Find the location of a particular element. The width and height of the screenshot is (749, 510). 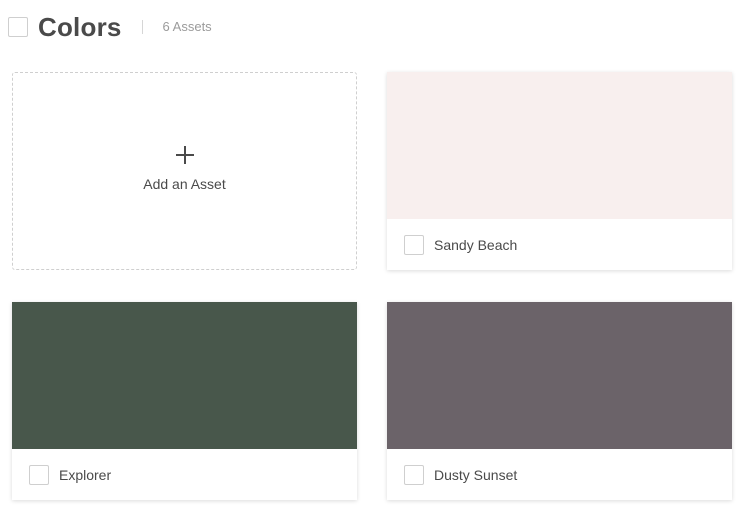

page-title: Colors is located at coordinates (80, 27).